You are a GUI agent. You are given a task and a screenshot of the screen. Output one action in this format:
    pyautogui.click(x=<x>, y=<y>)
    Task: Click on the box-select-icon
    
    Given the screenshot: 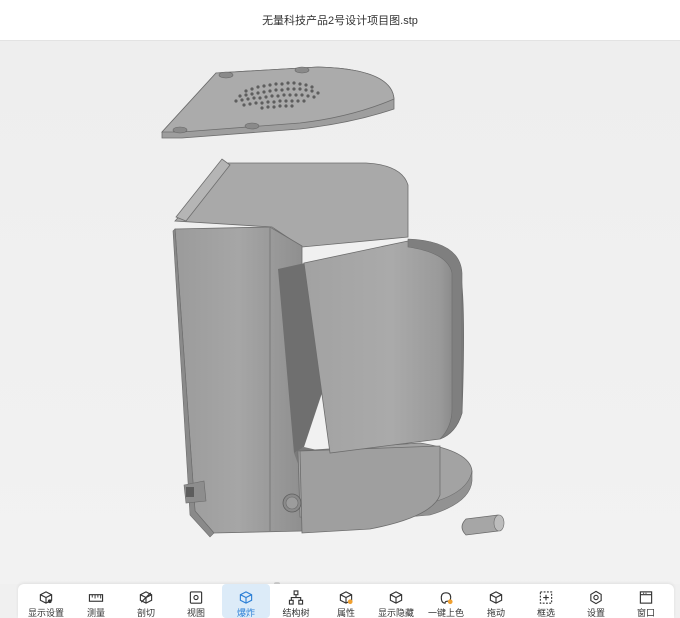 What is the action you would take?
    pyautogui.click(x=546, y=597)
    